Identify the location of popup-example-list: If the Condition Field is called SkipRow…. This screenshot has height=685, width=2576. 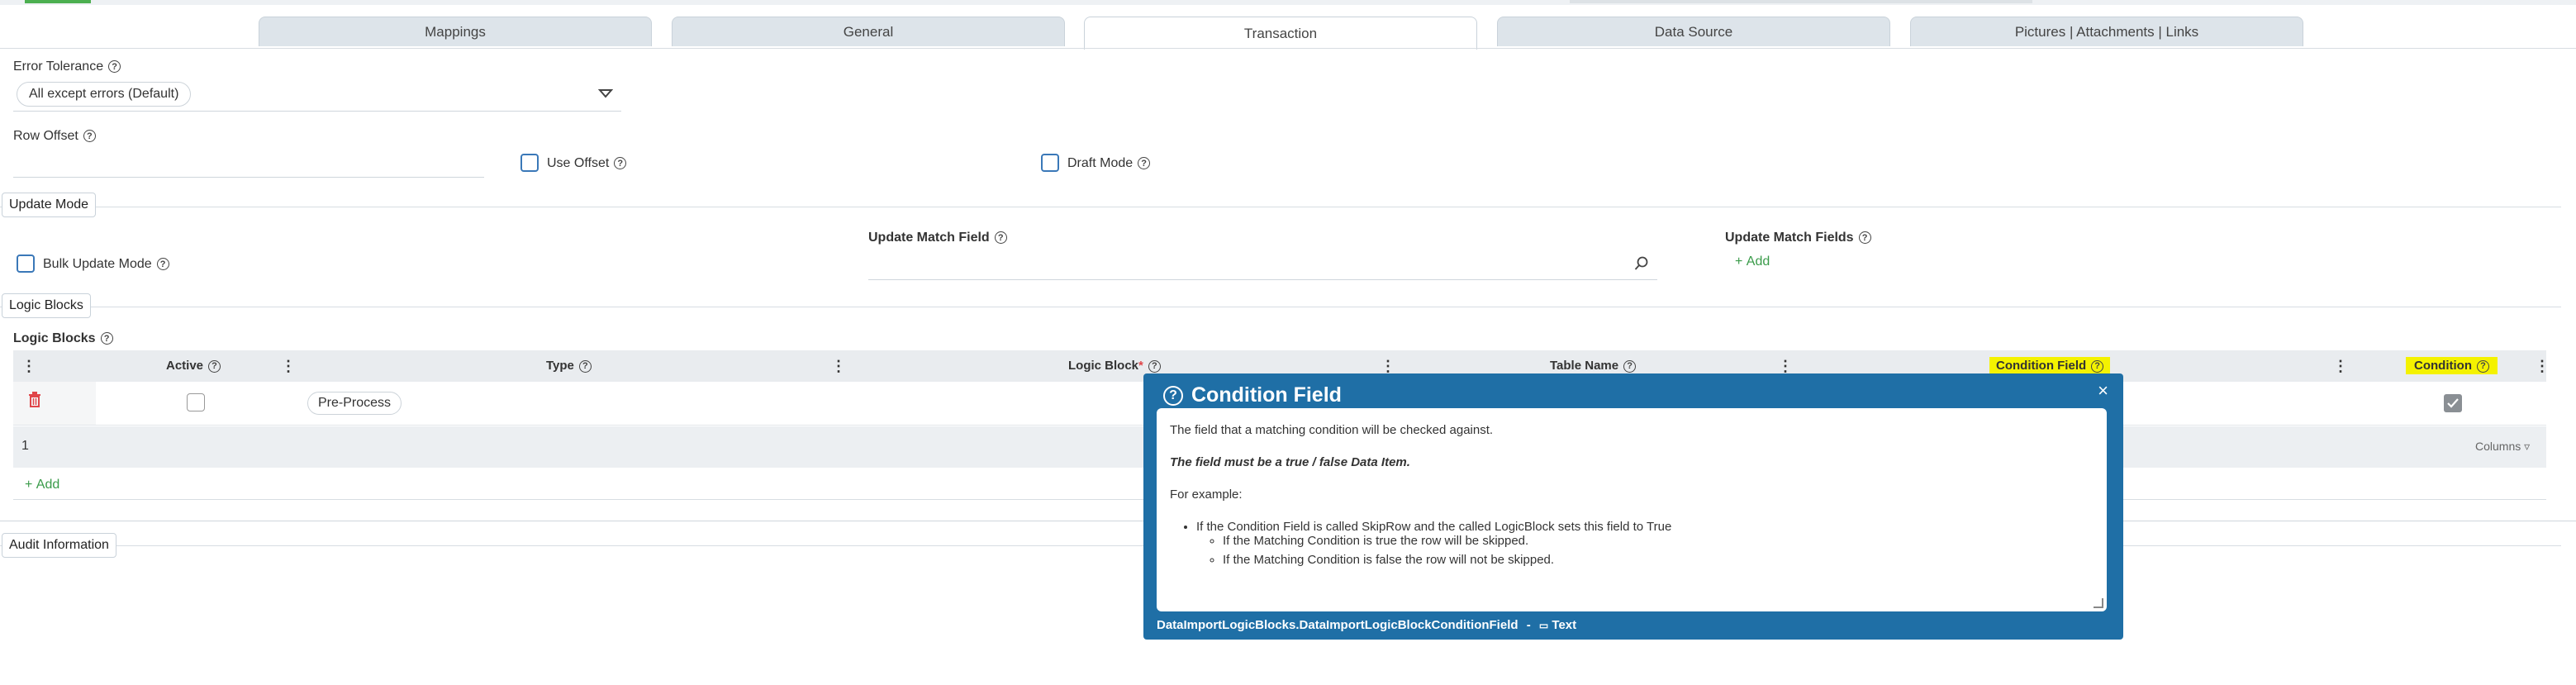
(1632, 543).